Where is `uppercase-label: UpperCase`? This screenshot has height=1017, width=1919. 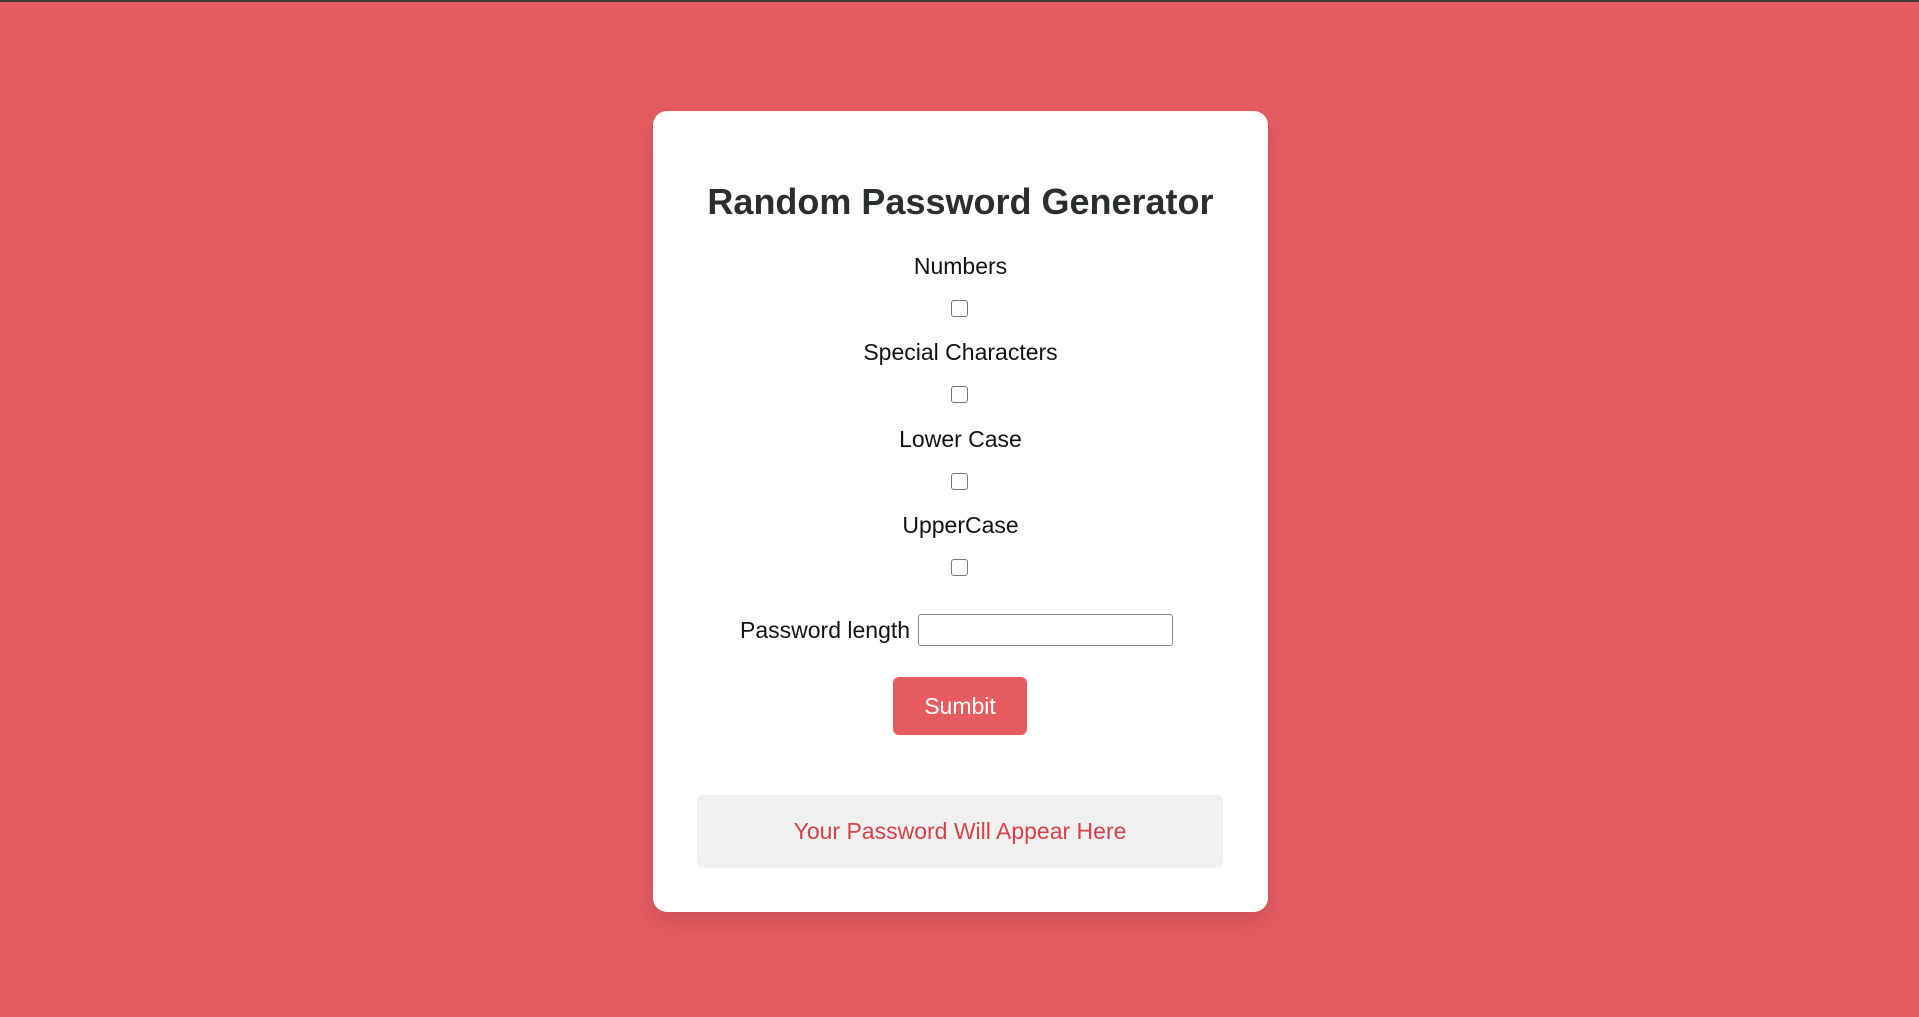
uppercase-label: UpperCase is located at coordinates (960, 525).